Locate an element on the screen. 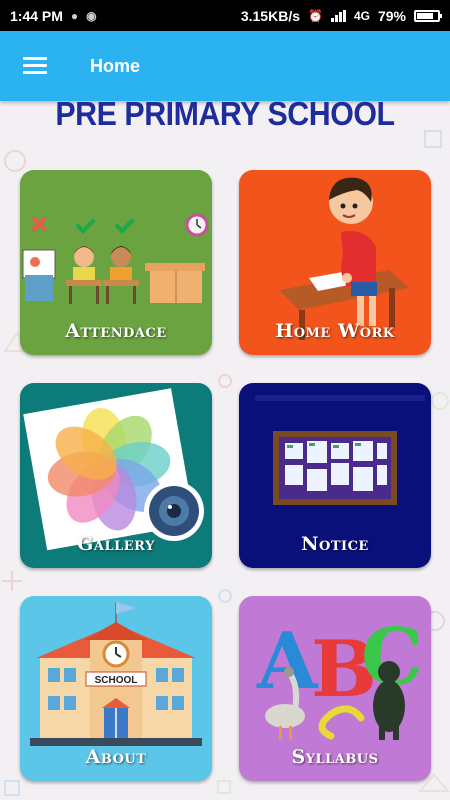  notification-icon: ● is located at coordinates (74, 15).